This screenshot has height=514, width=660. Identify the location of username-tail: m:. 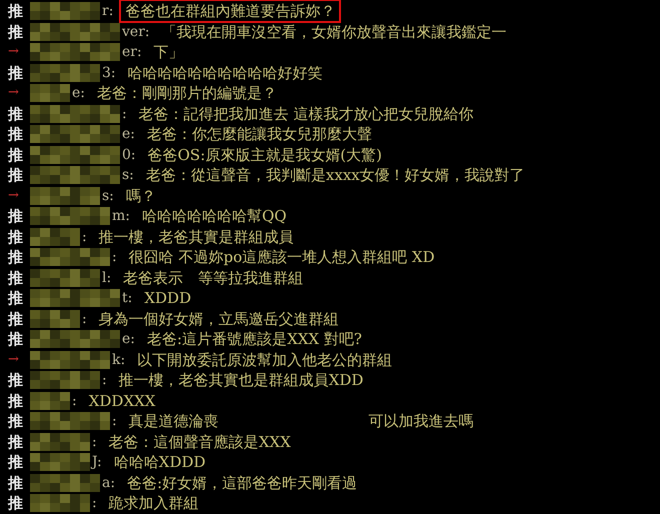
(121, 216).